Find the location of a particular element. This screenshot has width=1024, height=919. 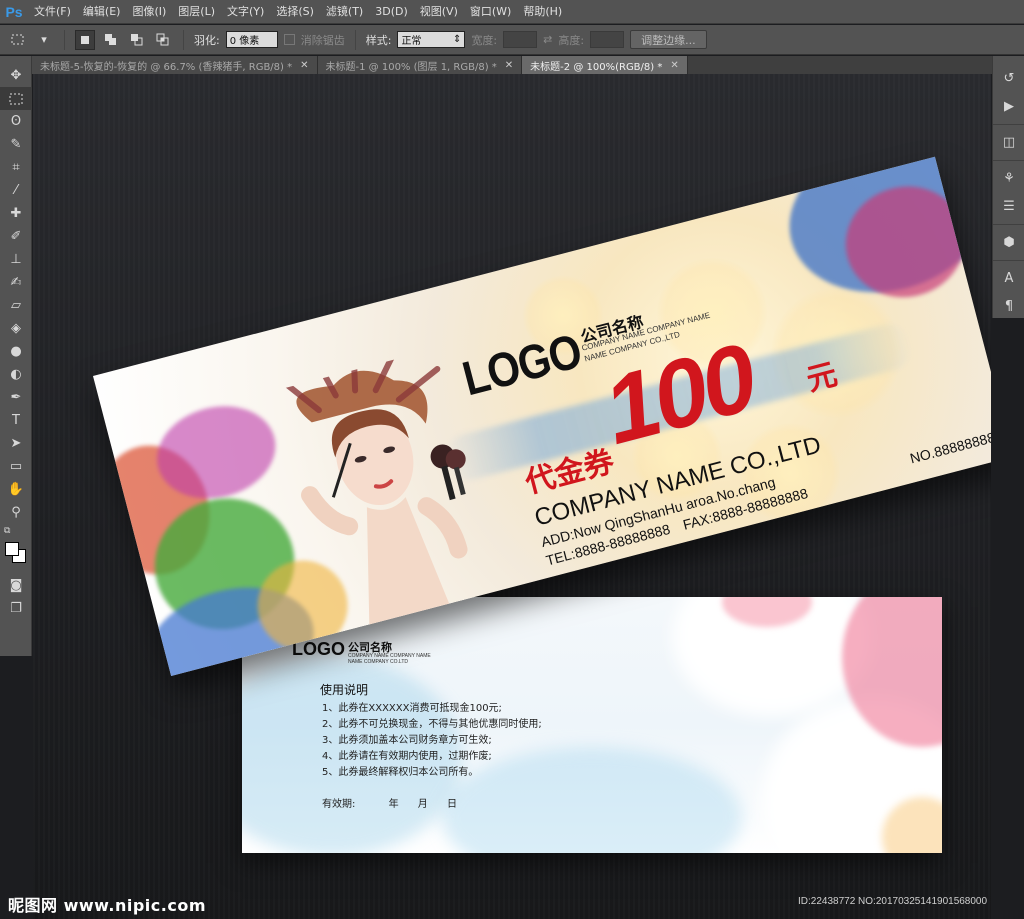

quick-select-tool-icon: ✎ is located at coordinates (16, 144).